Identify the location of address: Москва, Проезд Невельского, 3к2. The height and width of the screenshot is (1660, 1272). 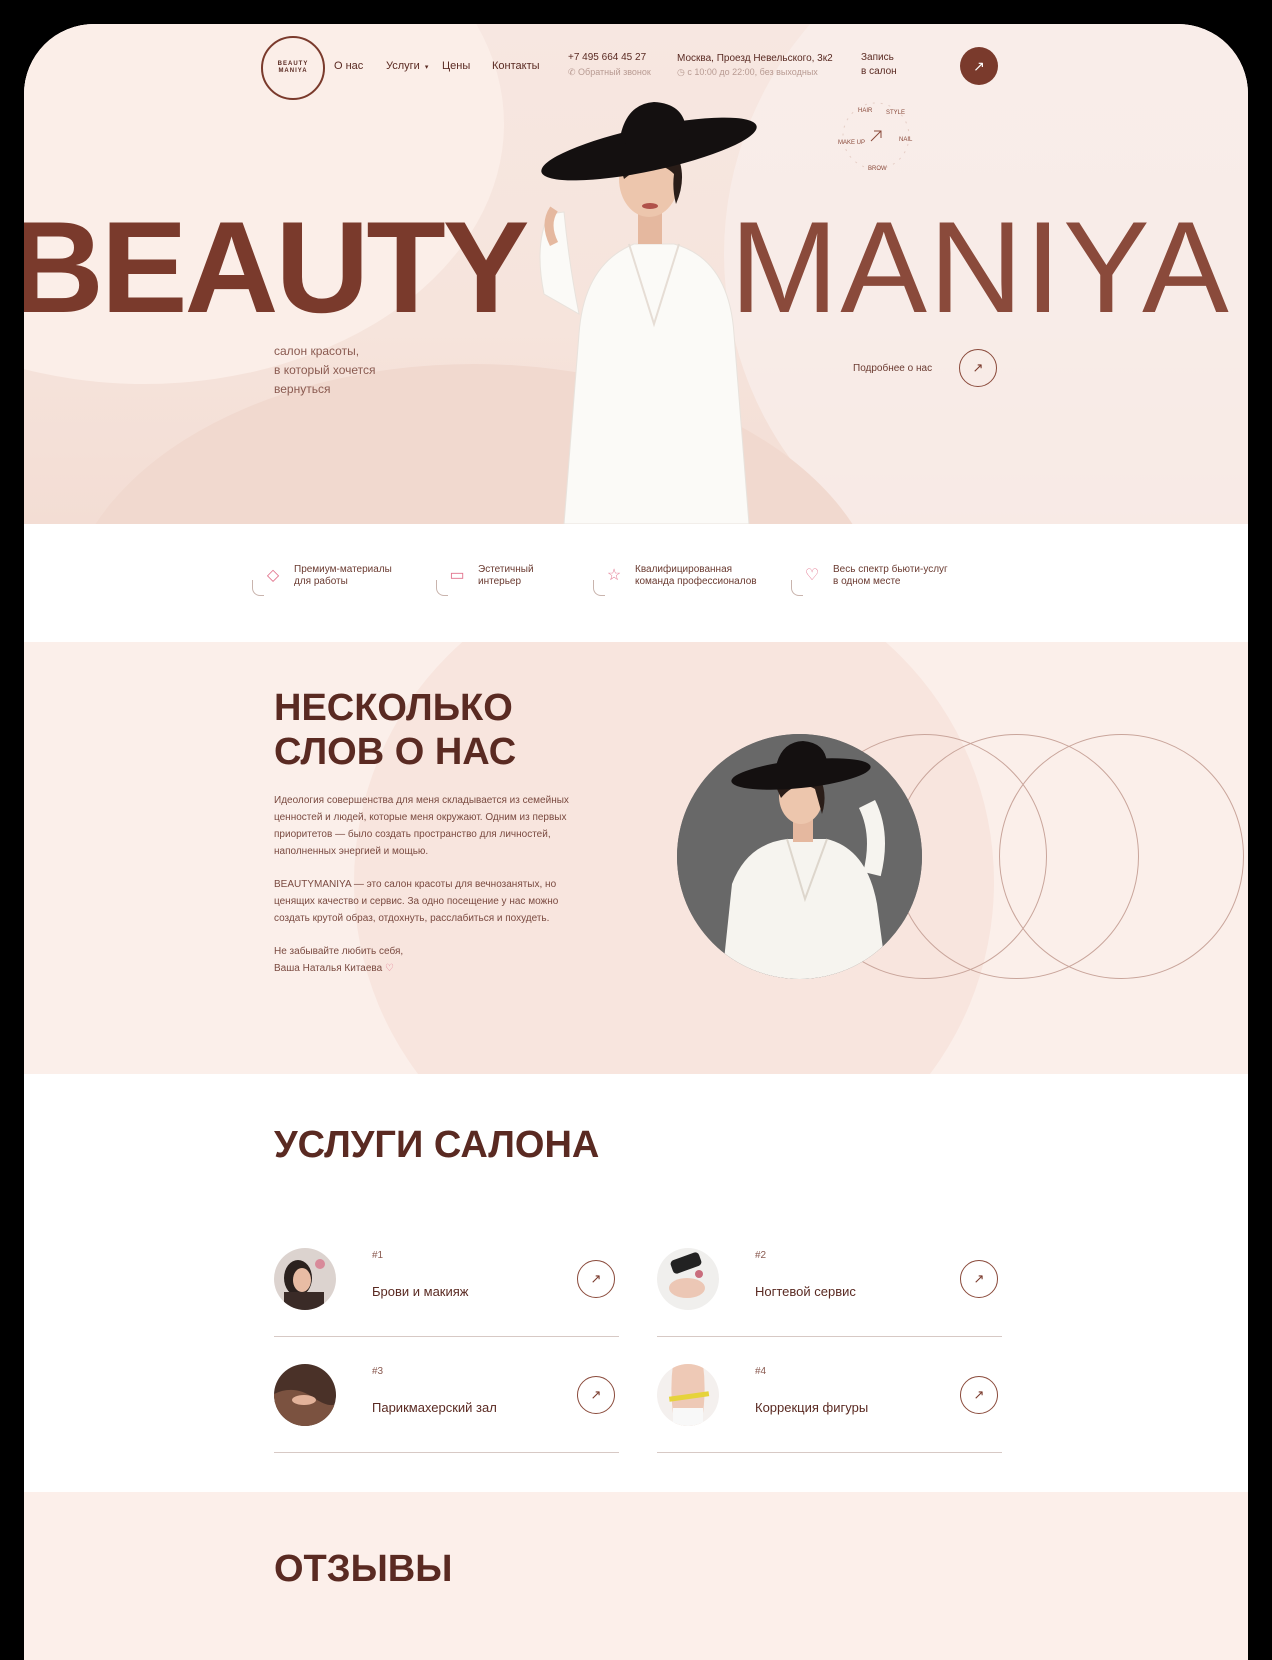
(755, 58).